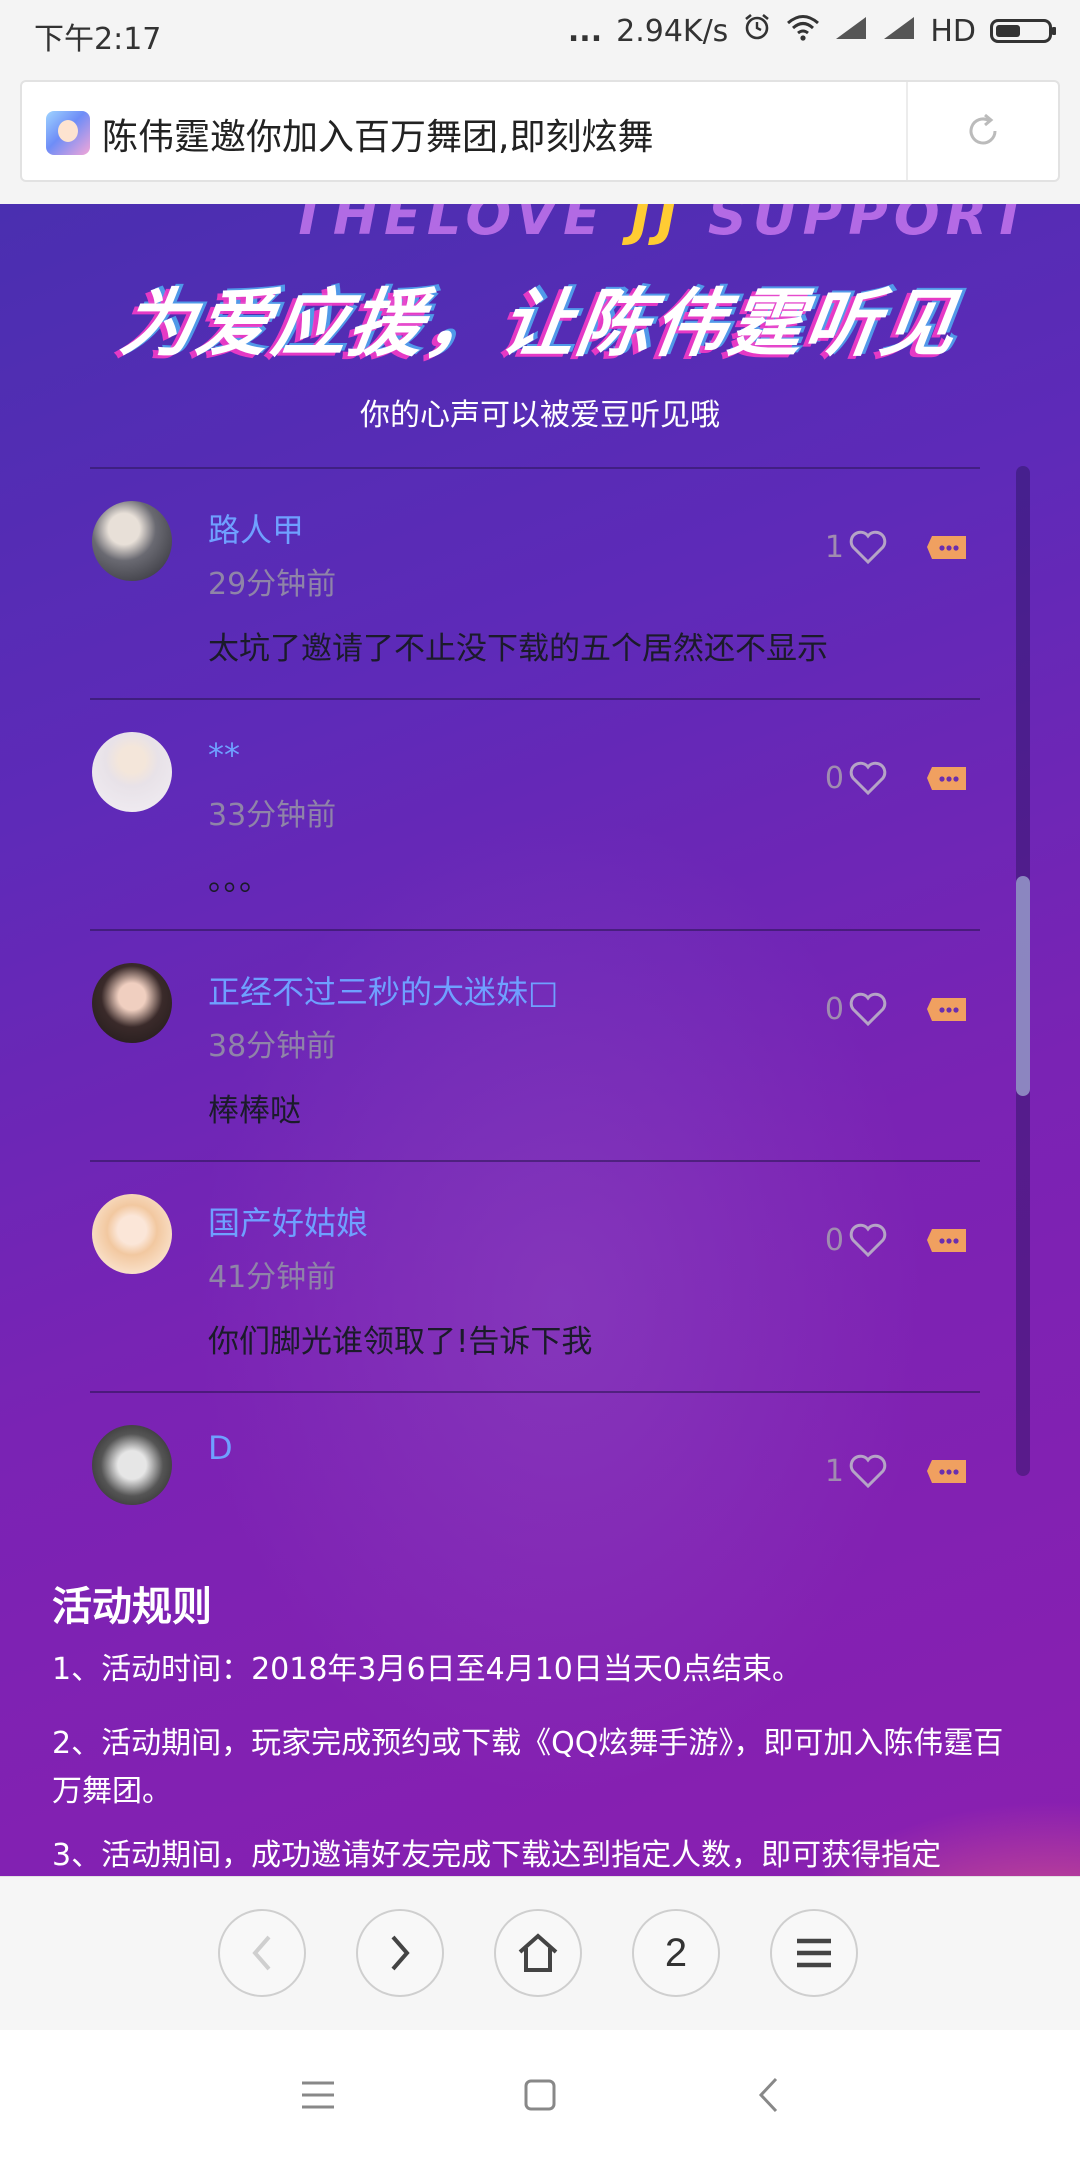 Image resolution: width=1080 pixels, height=2160 pixels. I want to click on hero-title: 为爱应援，让陈伟霆听见, so click(539, 324).